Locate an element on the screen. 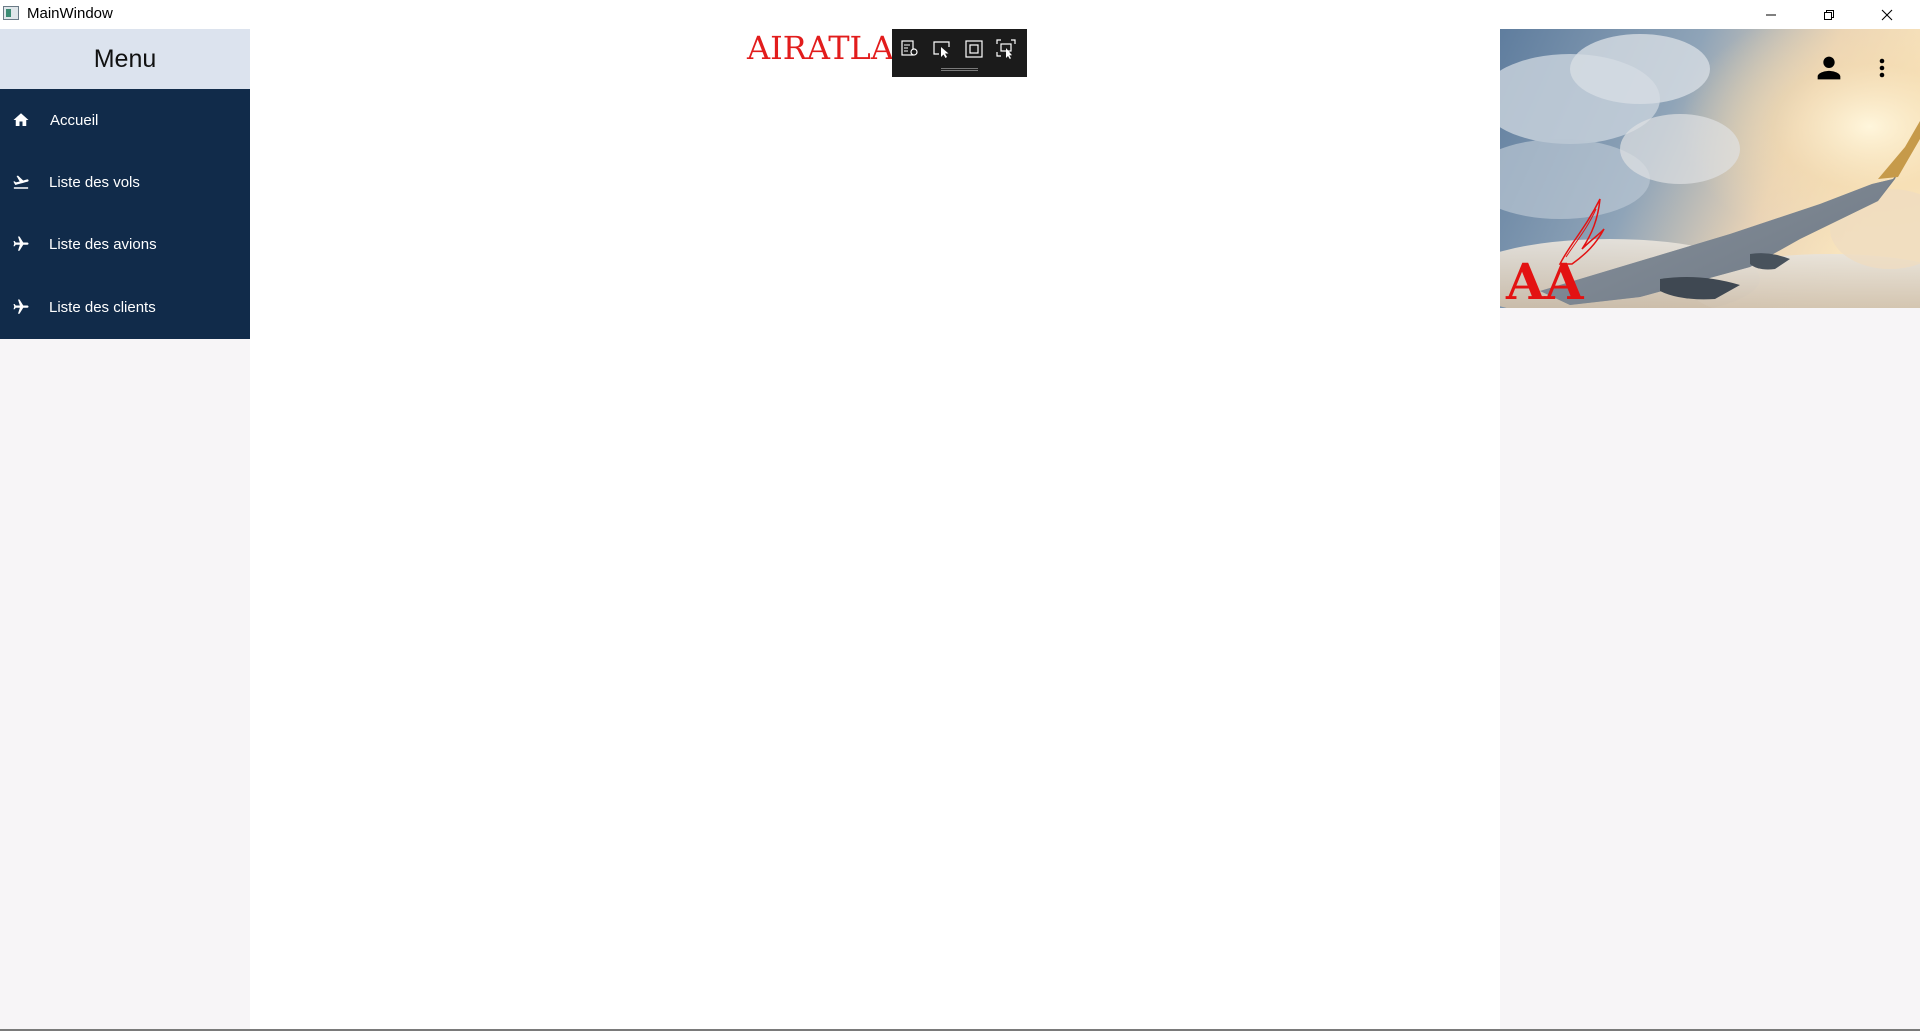  hero-image: AA is located at coordinates (1710, 168).